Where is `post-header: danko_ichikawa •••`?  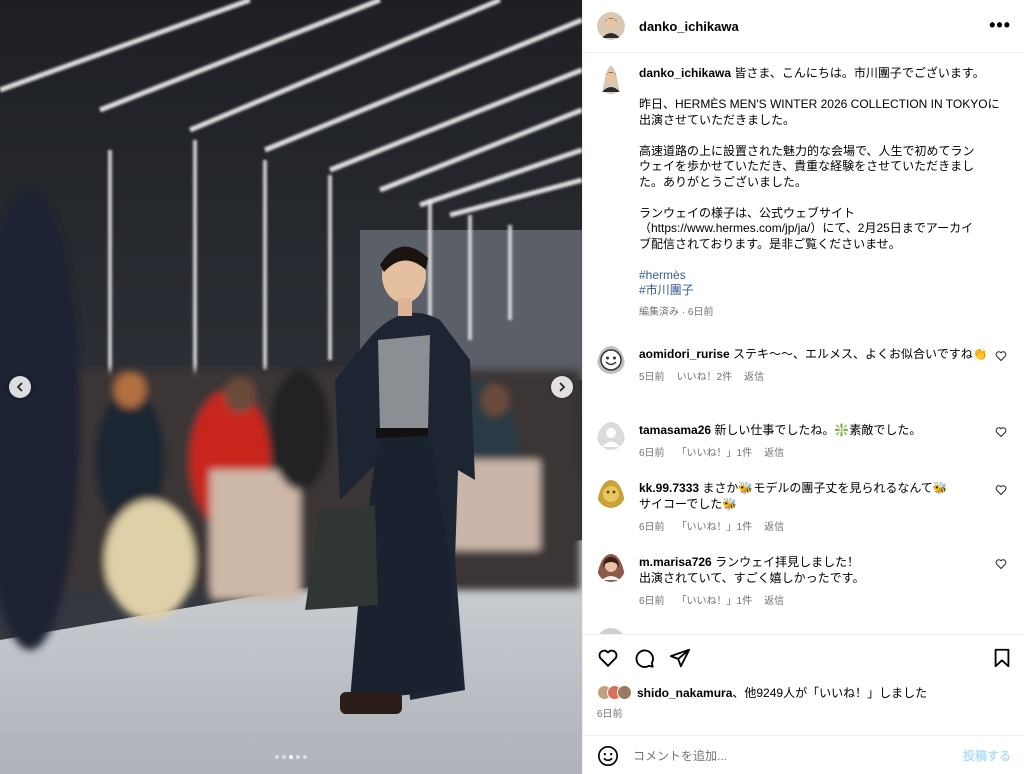
post-header: danko_ichikawa ••• is located at coordinates (803, 26).